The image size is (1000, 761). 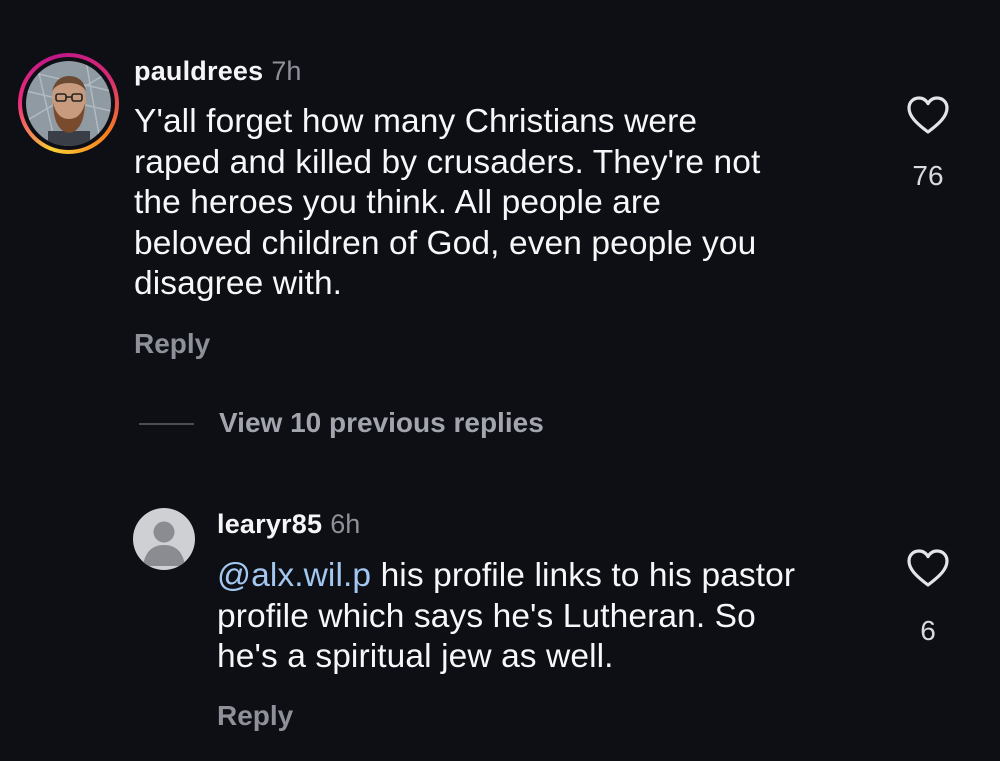 I want to click on username: pauldrees, so click(x=198, y=71).